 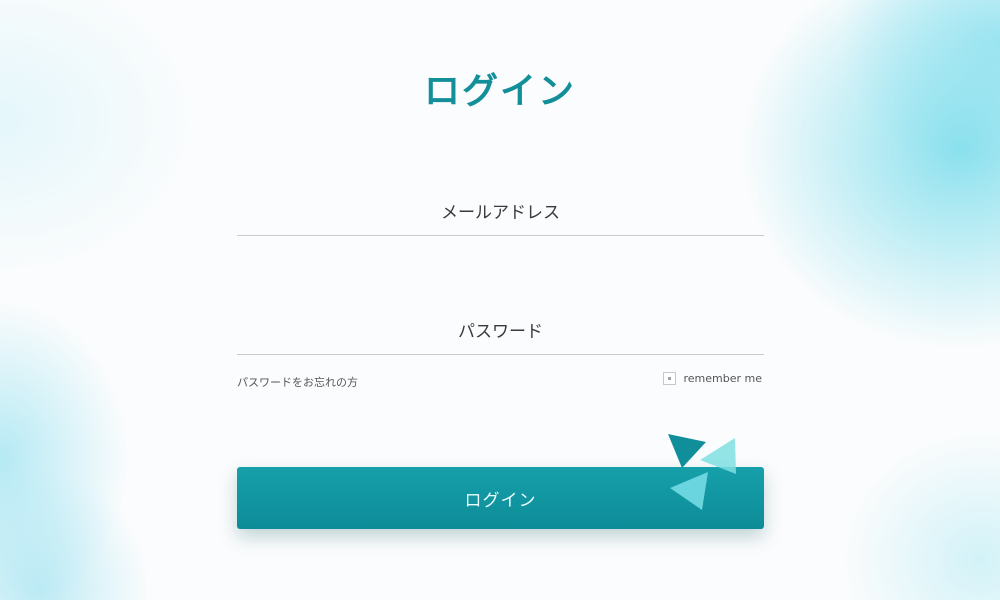 What do you see at coordinates (689, 491) in the screenshot?
I see `triangle-mid-icon` at bounding box center [689, 491].